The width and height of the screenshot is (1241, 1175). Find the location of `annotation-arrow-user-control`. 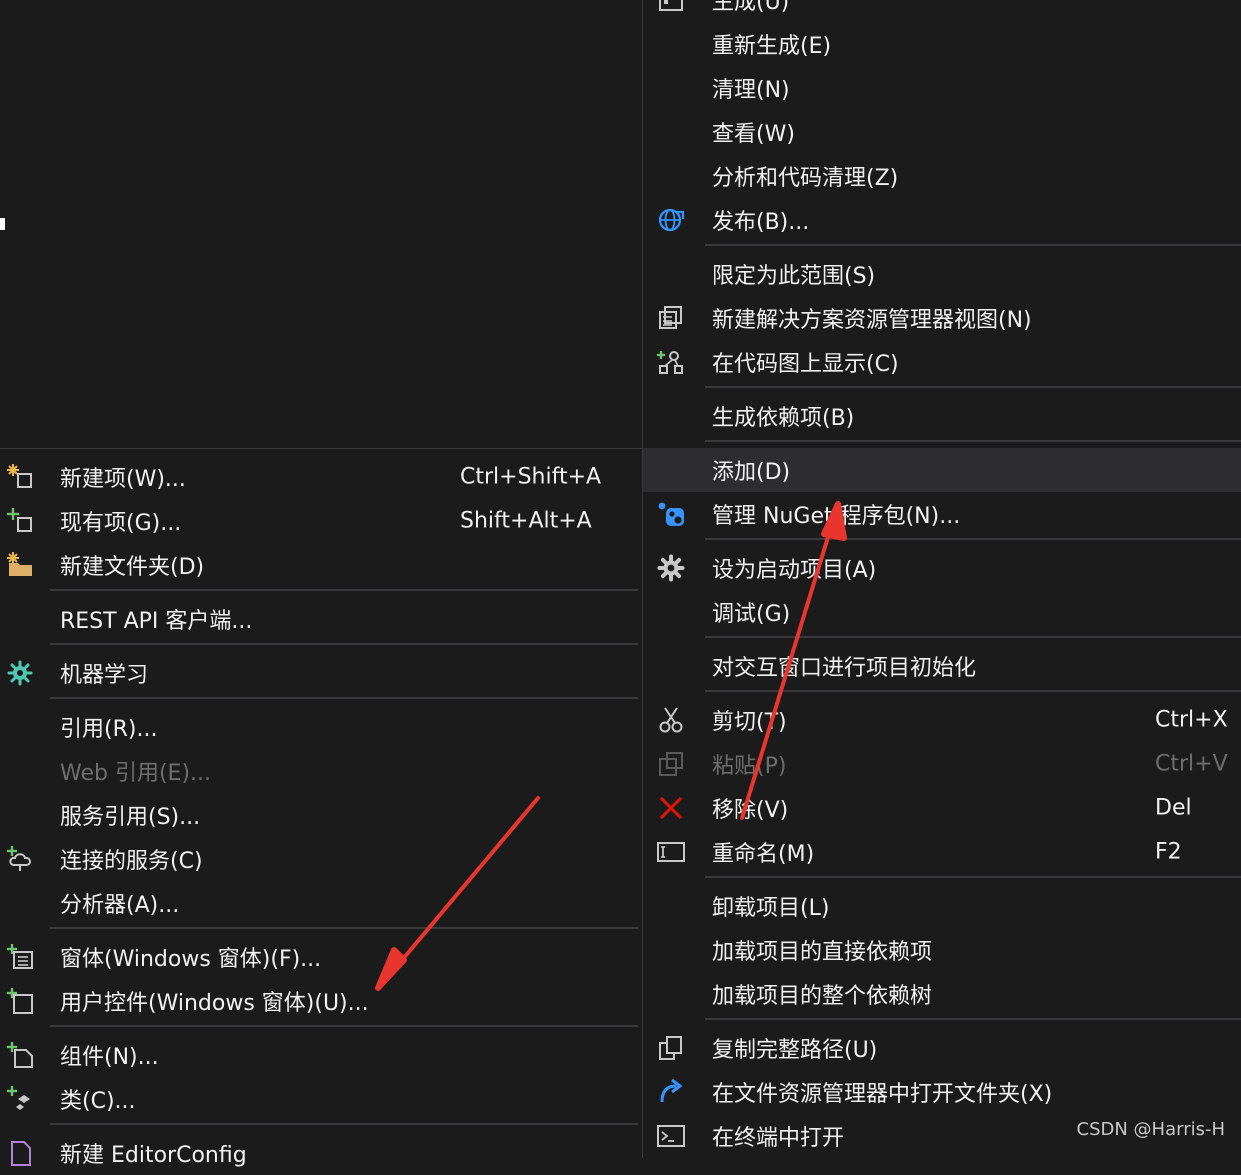

annotation-arrow-user-control is located at coordinates (457, 893).